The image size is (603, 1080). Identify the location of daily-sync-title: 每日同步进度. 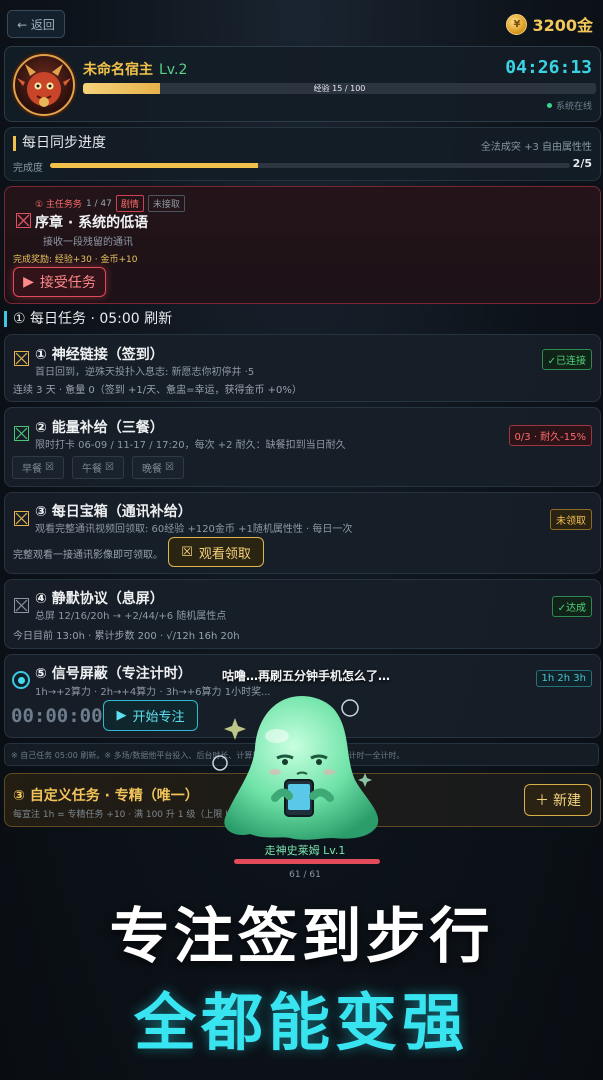
(59, 143).